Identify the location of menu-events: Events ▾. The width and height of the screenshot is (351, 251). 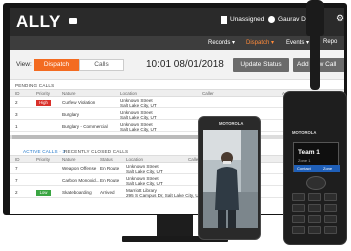
(297, 42).